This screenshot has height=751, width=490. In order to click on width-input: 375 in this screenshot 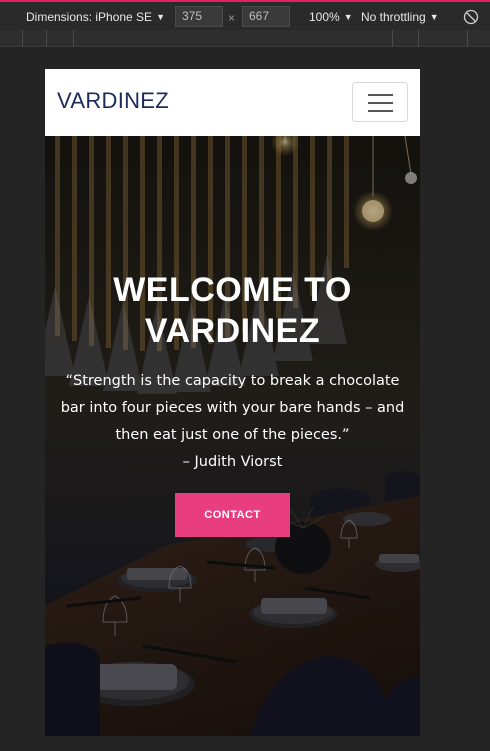, I will do `click(199, 16)`.